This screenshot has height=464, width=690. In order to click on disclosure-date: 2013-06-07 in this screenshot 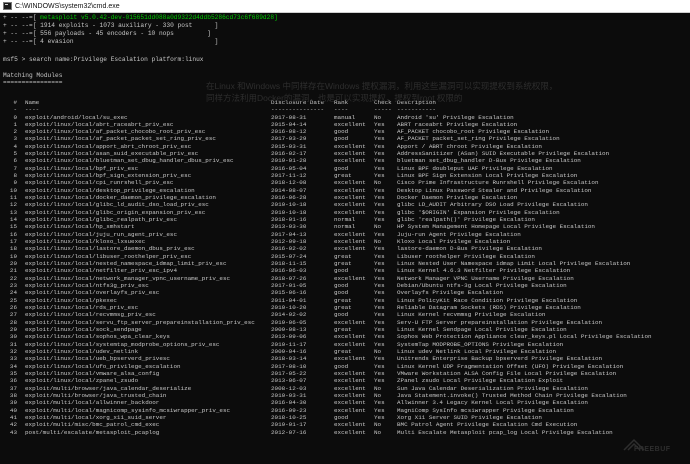, I will do `click(289, 381)`.